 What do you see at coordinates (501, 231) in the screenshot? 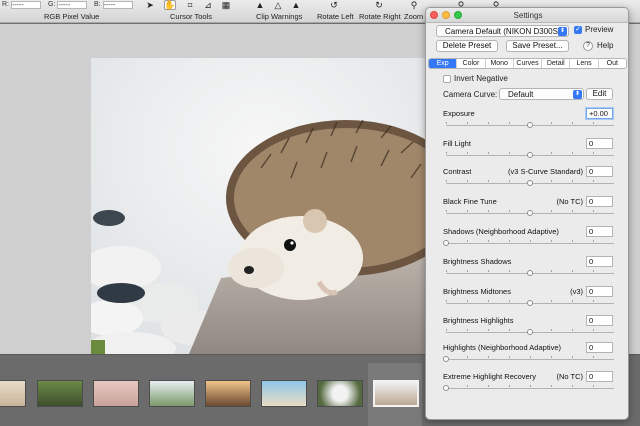
I see `shadows-neighborhood-adaptive-label: Shadows (Neighborhood Adaptive)` at bounding box center [501, 231].